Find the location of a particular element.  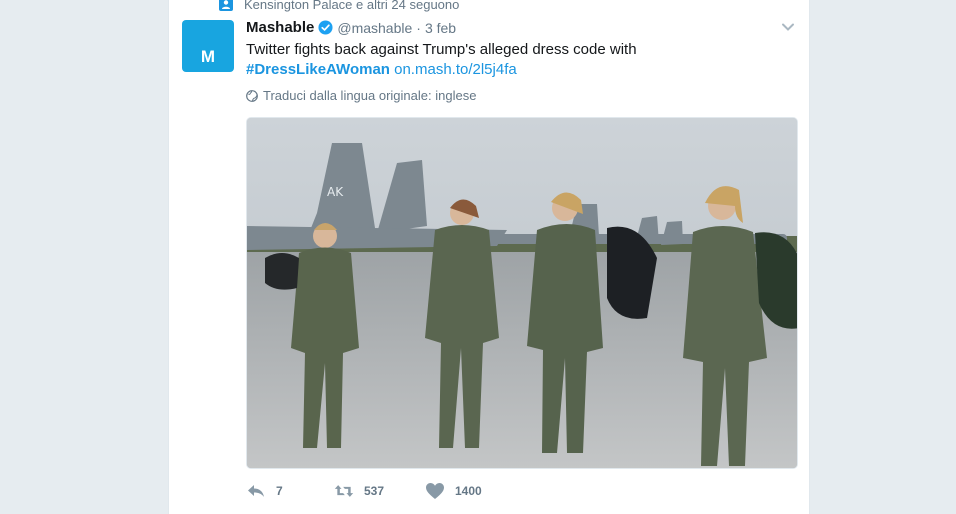

retweet-count: 537 is located at coordinates (374, 491).